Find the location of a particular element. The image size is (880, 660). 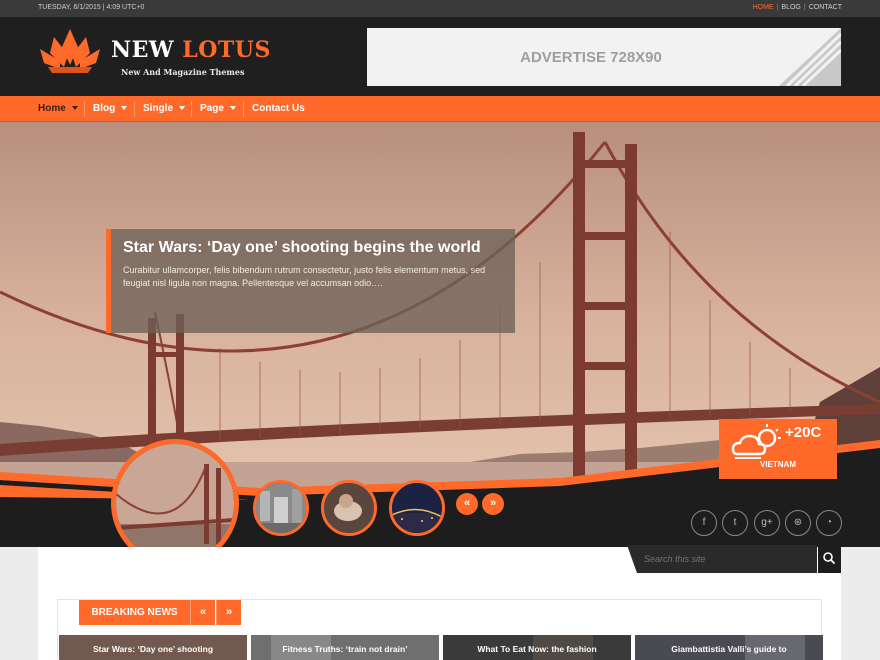

nav-item-label: Blog is located at coordinates (104, 108).